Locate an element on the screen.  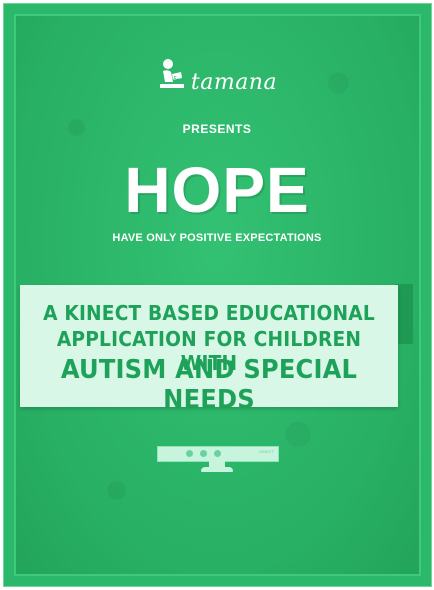
sensor-lens-center is located at coordinates (203, 453).